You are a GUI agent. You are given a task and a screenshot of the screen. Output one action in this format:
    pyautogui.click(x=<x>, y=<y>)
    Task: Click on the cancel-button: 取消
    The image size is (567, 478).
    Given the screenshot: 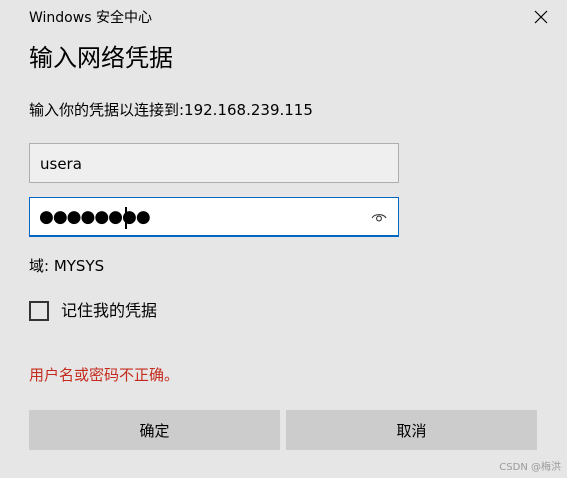 What is the action you would take?
    pyautogui.click(x=411, y=430)
    